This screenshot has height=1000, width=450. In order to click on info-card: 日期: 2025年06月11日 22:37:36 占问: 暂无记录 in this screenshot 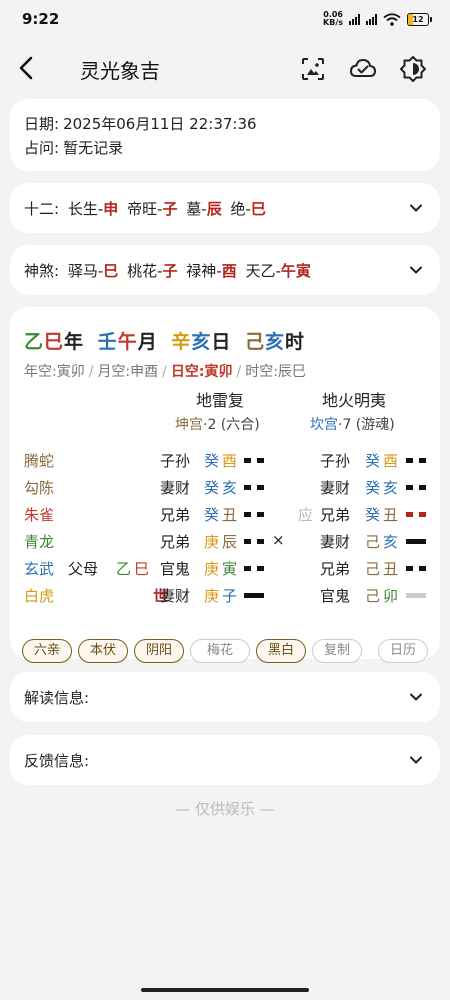, I will do `click(225, 135)`.